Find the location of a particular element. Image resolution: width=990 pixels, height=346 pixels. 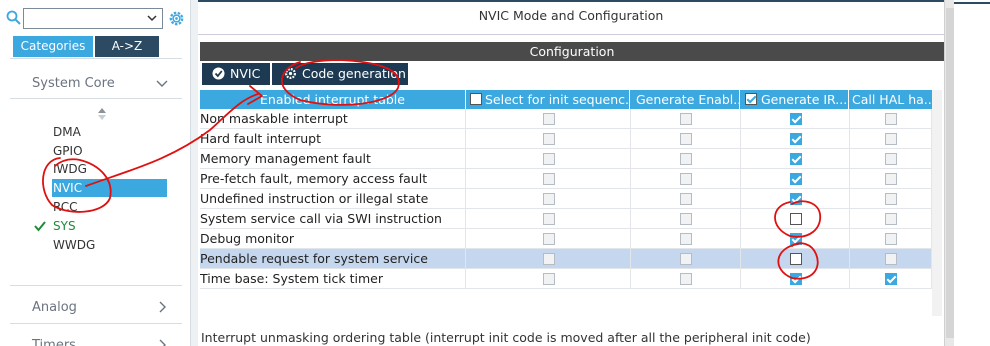

header-checkbox-select-init is located at coordinates (476, 99).